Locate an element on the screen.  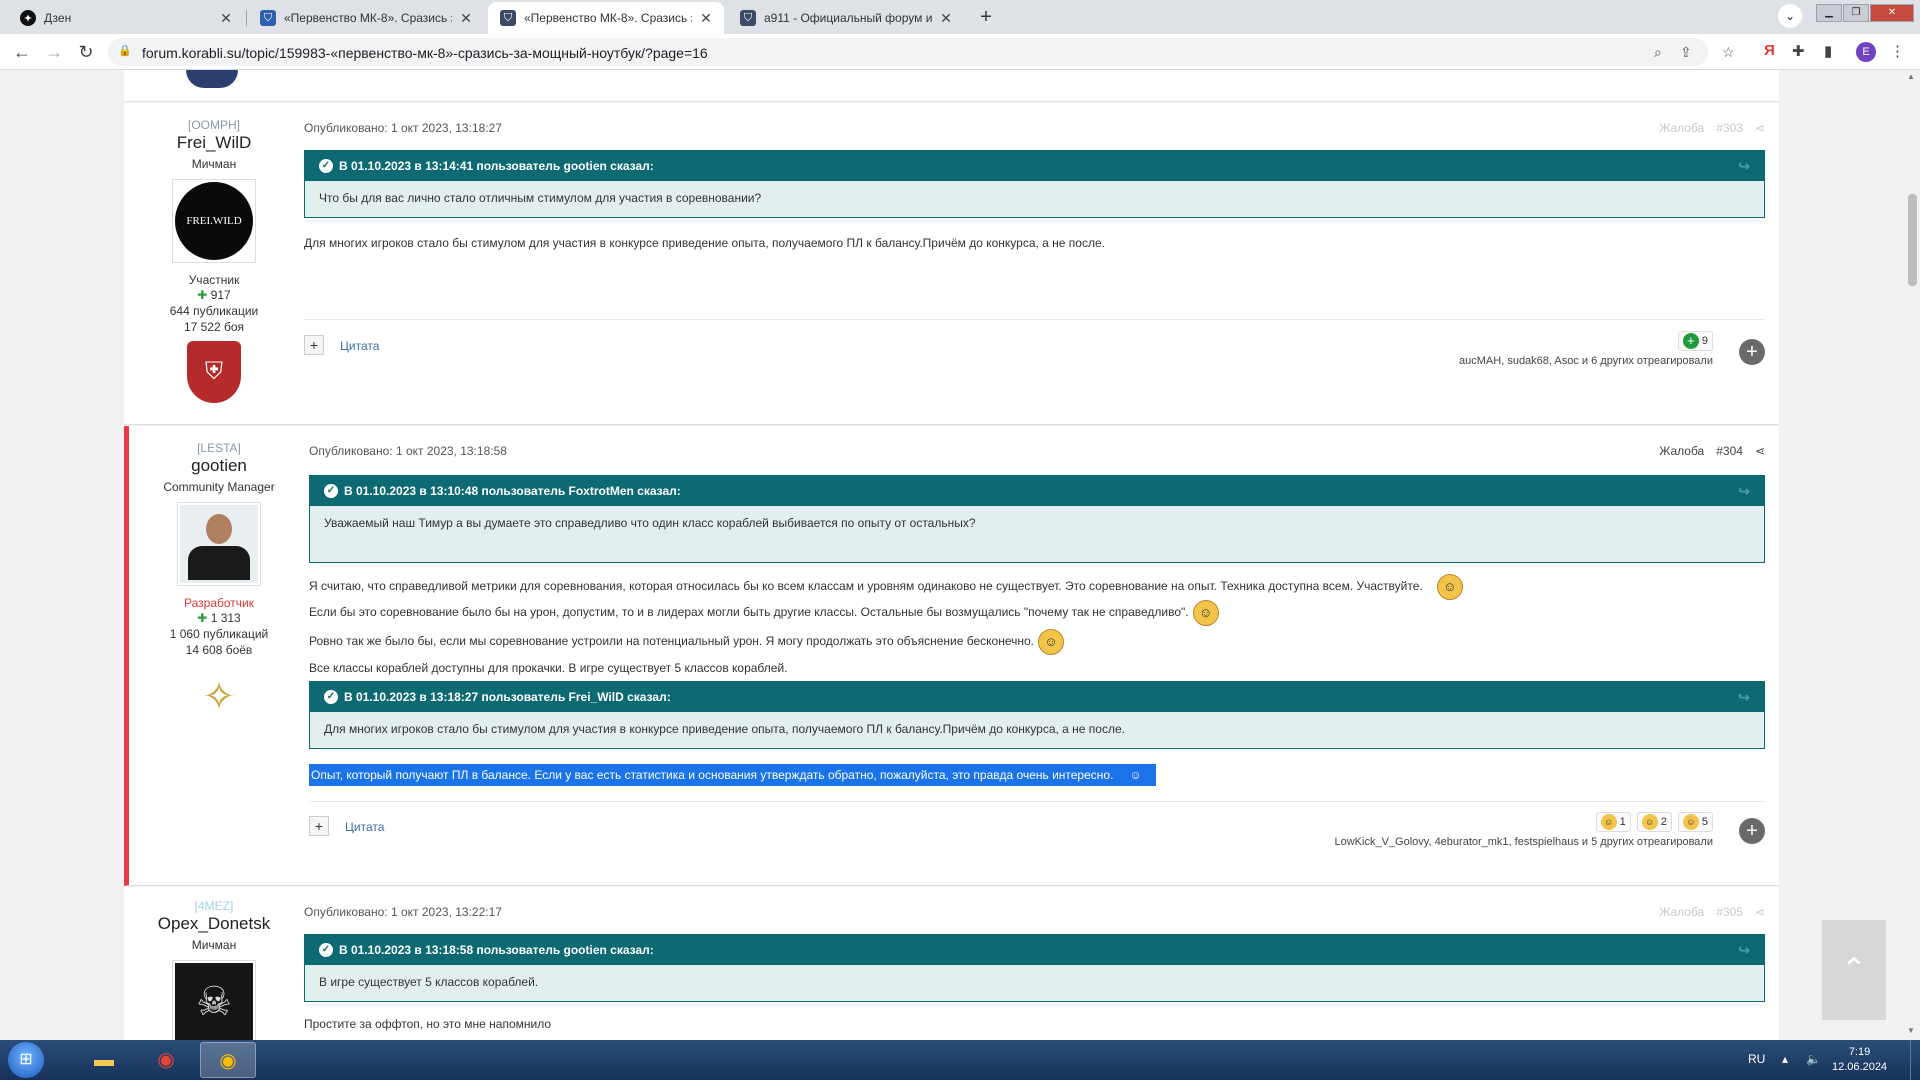
tab-forum-1: ⛉ «Первенство МК-8». Сразись за ✕ is located at coordinates (366, 18).